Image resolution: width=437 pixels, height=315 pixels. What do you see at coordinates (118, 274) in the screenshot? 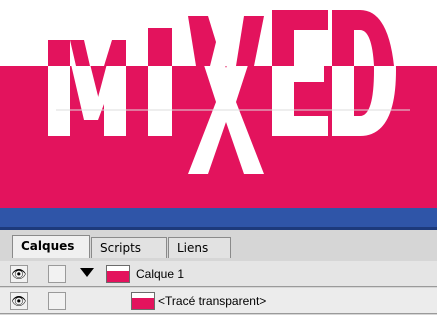
I see `layer-thumbnail` at bounding box center [118, 274].